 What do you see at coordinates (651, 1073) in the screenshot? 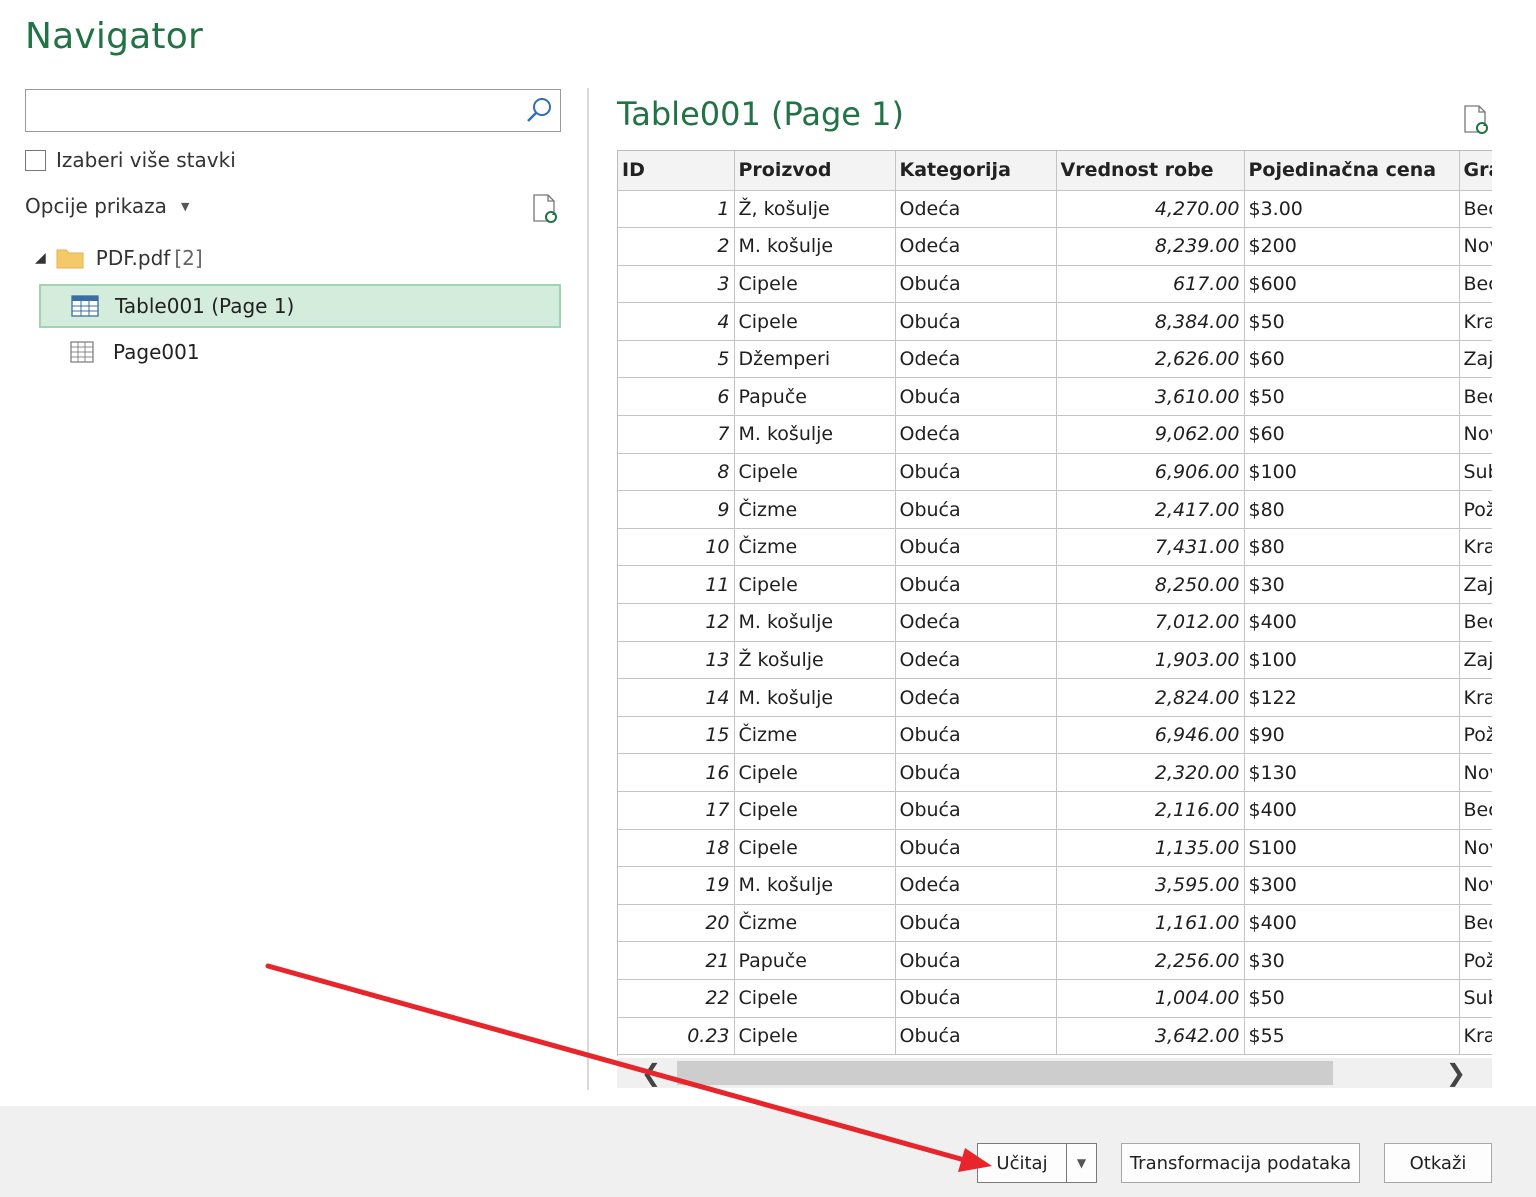
I see `scroll-left-icon: ❮` at bounding box center [651, 1073].